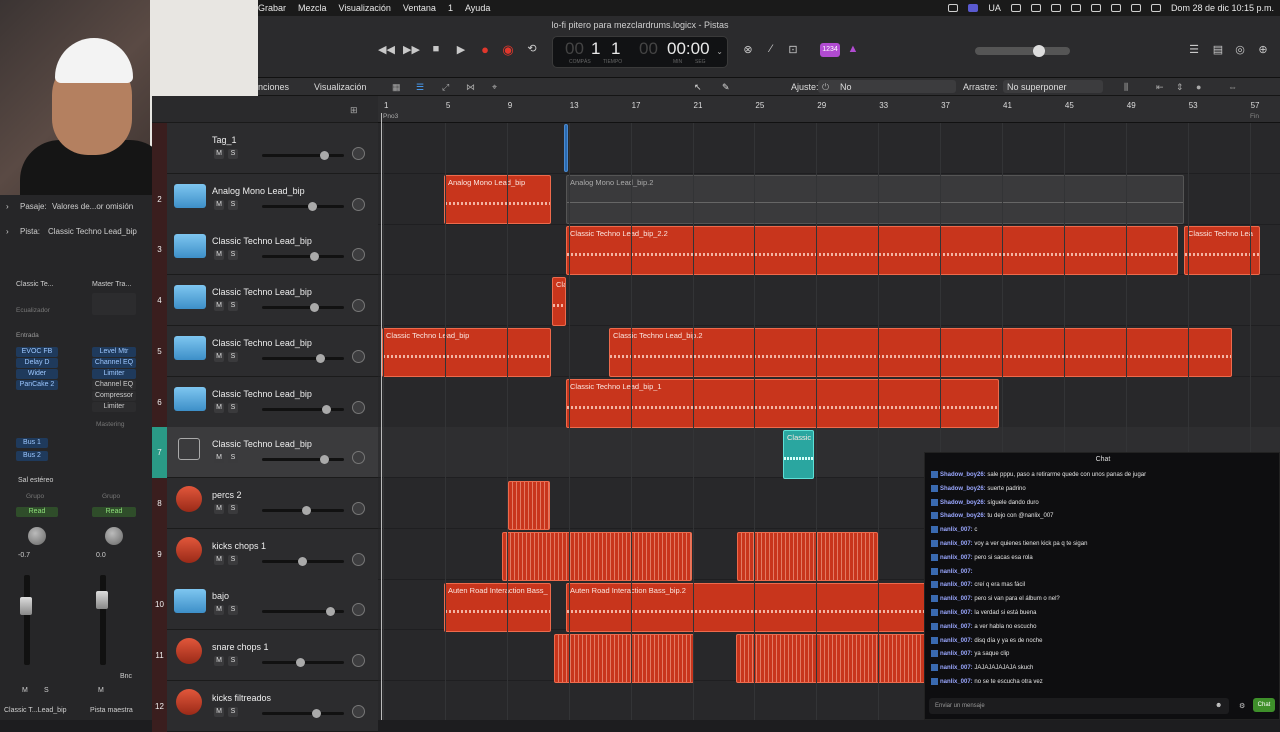 This screenshot has height=732, width=1280. What do you see at coordinates (1218, 49) in the screenshot?
I see `note-pad-icon: ▤` at bounding box center [1218, 49].